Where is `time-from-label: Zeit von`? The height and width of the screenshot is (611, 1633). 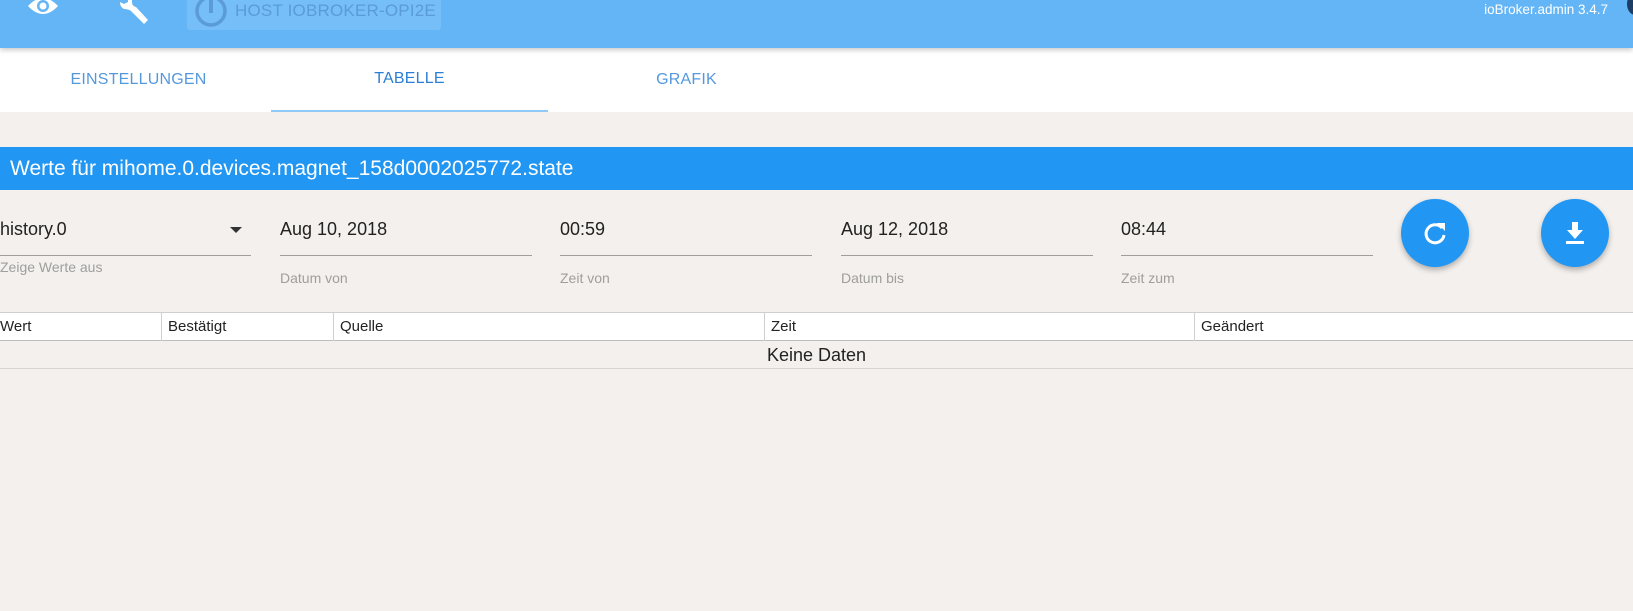
time-from-label: Zeit von is located at coordinates (585, 278).